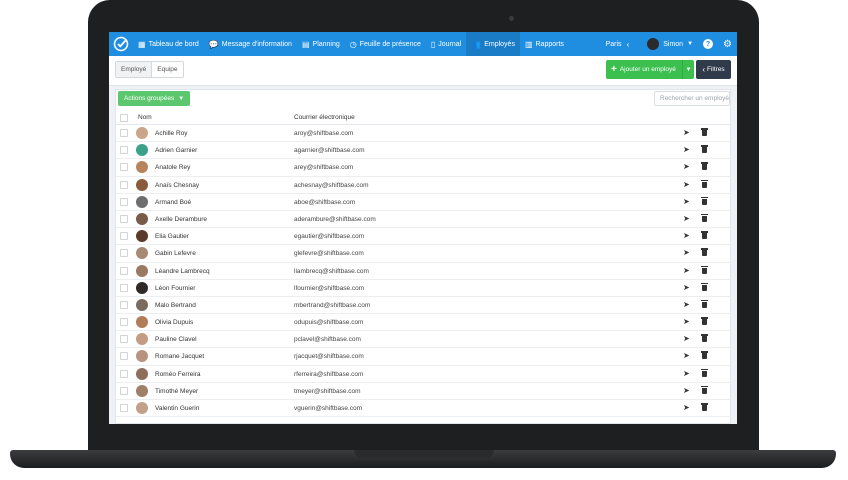 The image size is (848, 480). Describe the element at coordinates (708, 44) in the screenshot. I see `help-button: ?` at that location.